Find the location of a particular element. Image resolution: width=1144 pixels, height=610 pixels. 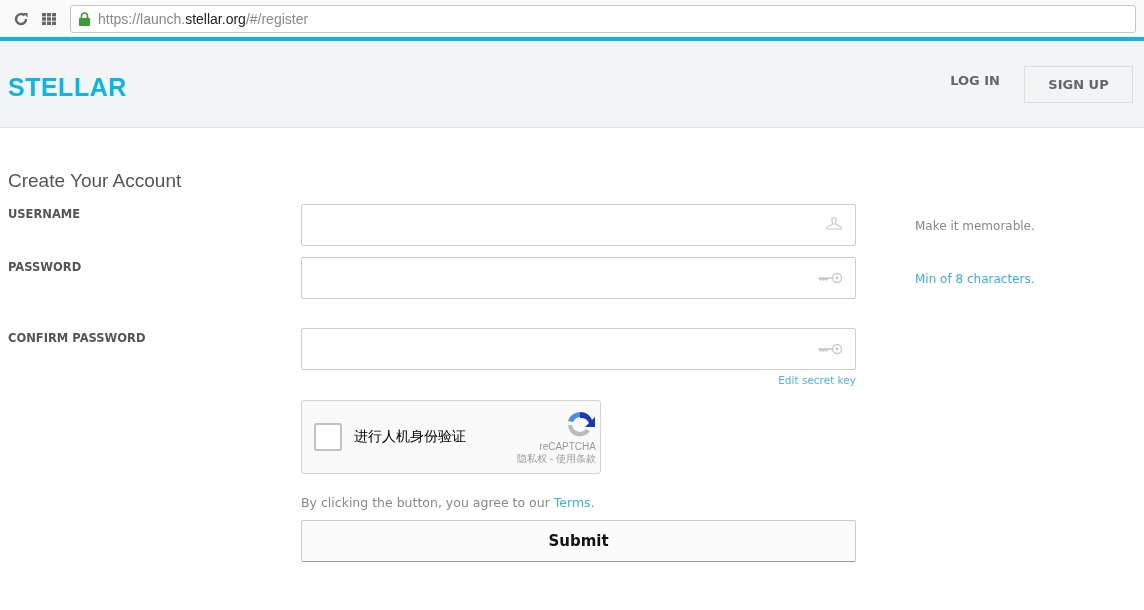

captcha-label: 进行人机身份验证 is located at coordinates (410, 437).